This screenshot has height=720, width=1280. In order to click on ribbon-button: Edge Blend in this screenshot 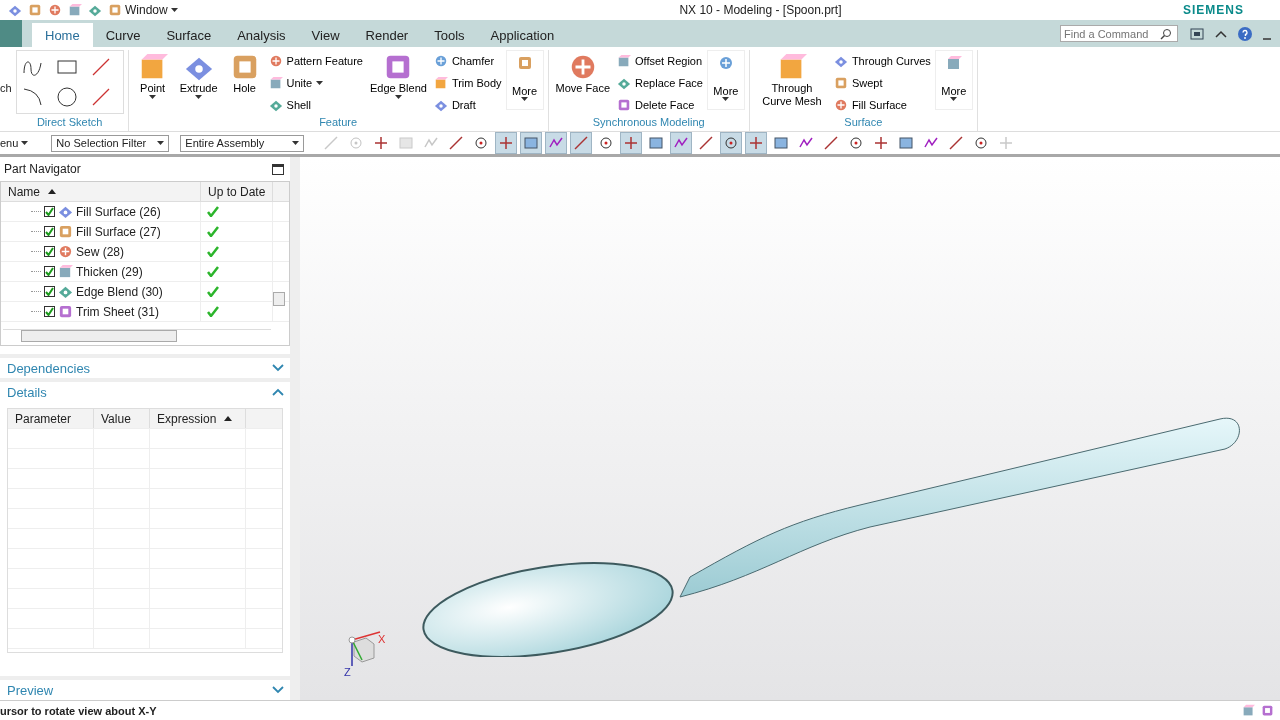, I will do `click(398, 75)`.